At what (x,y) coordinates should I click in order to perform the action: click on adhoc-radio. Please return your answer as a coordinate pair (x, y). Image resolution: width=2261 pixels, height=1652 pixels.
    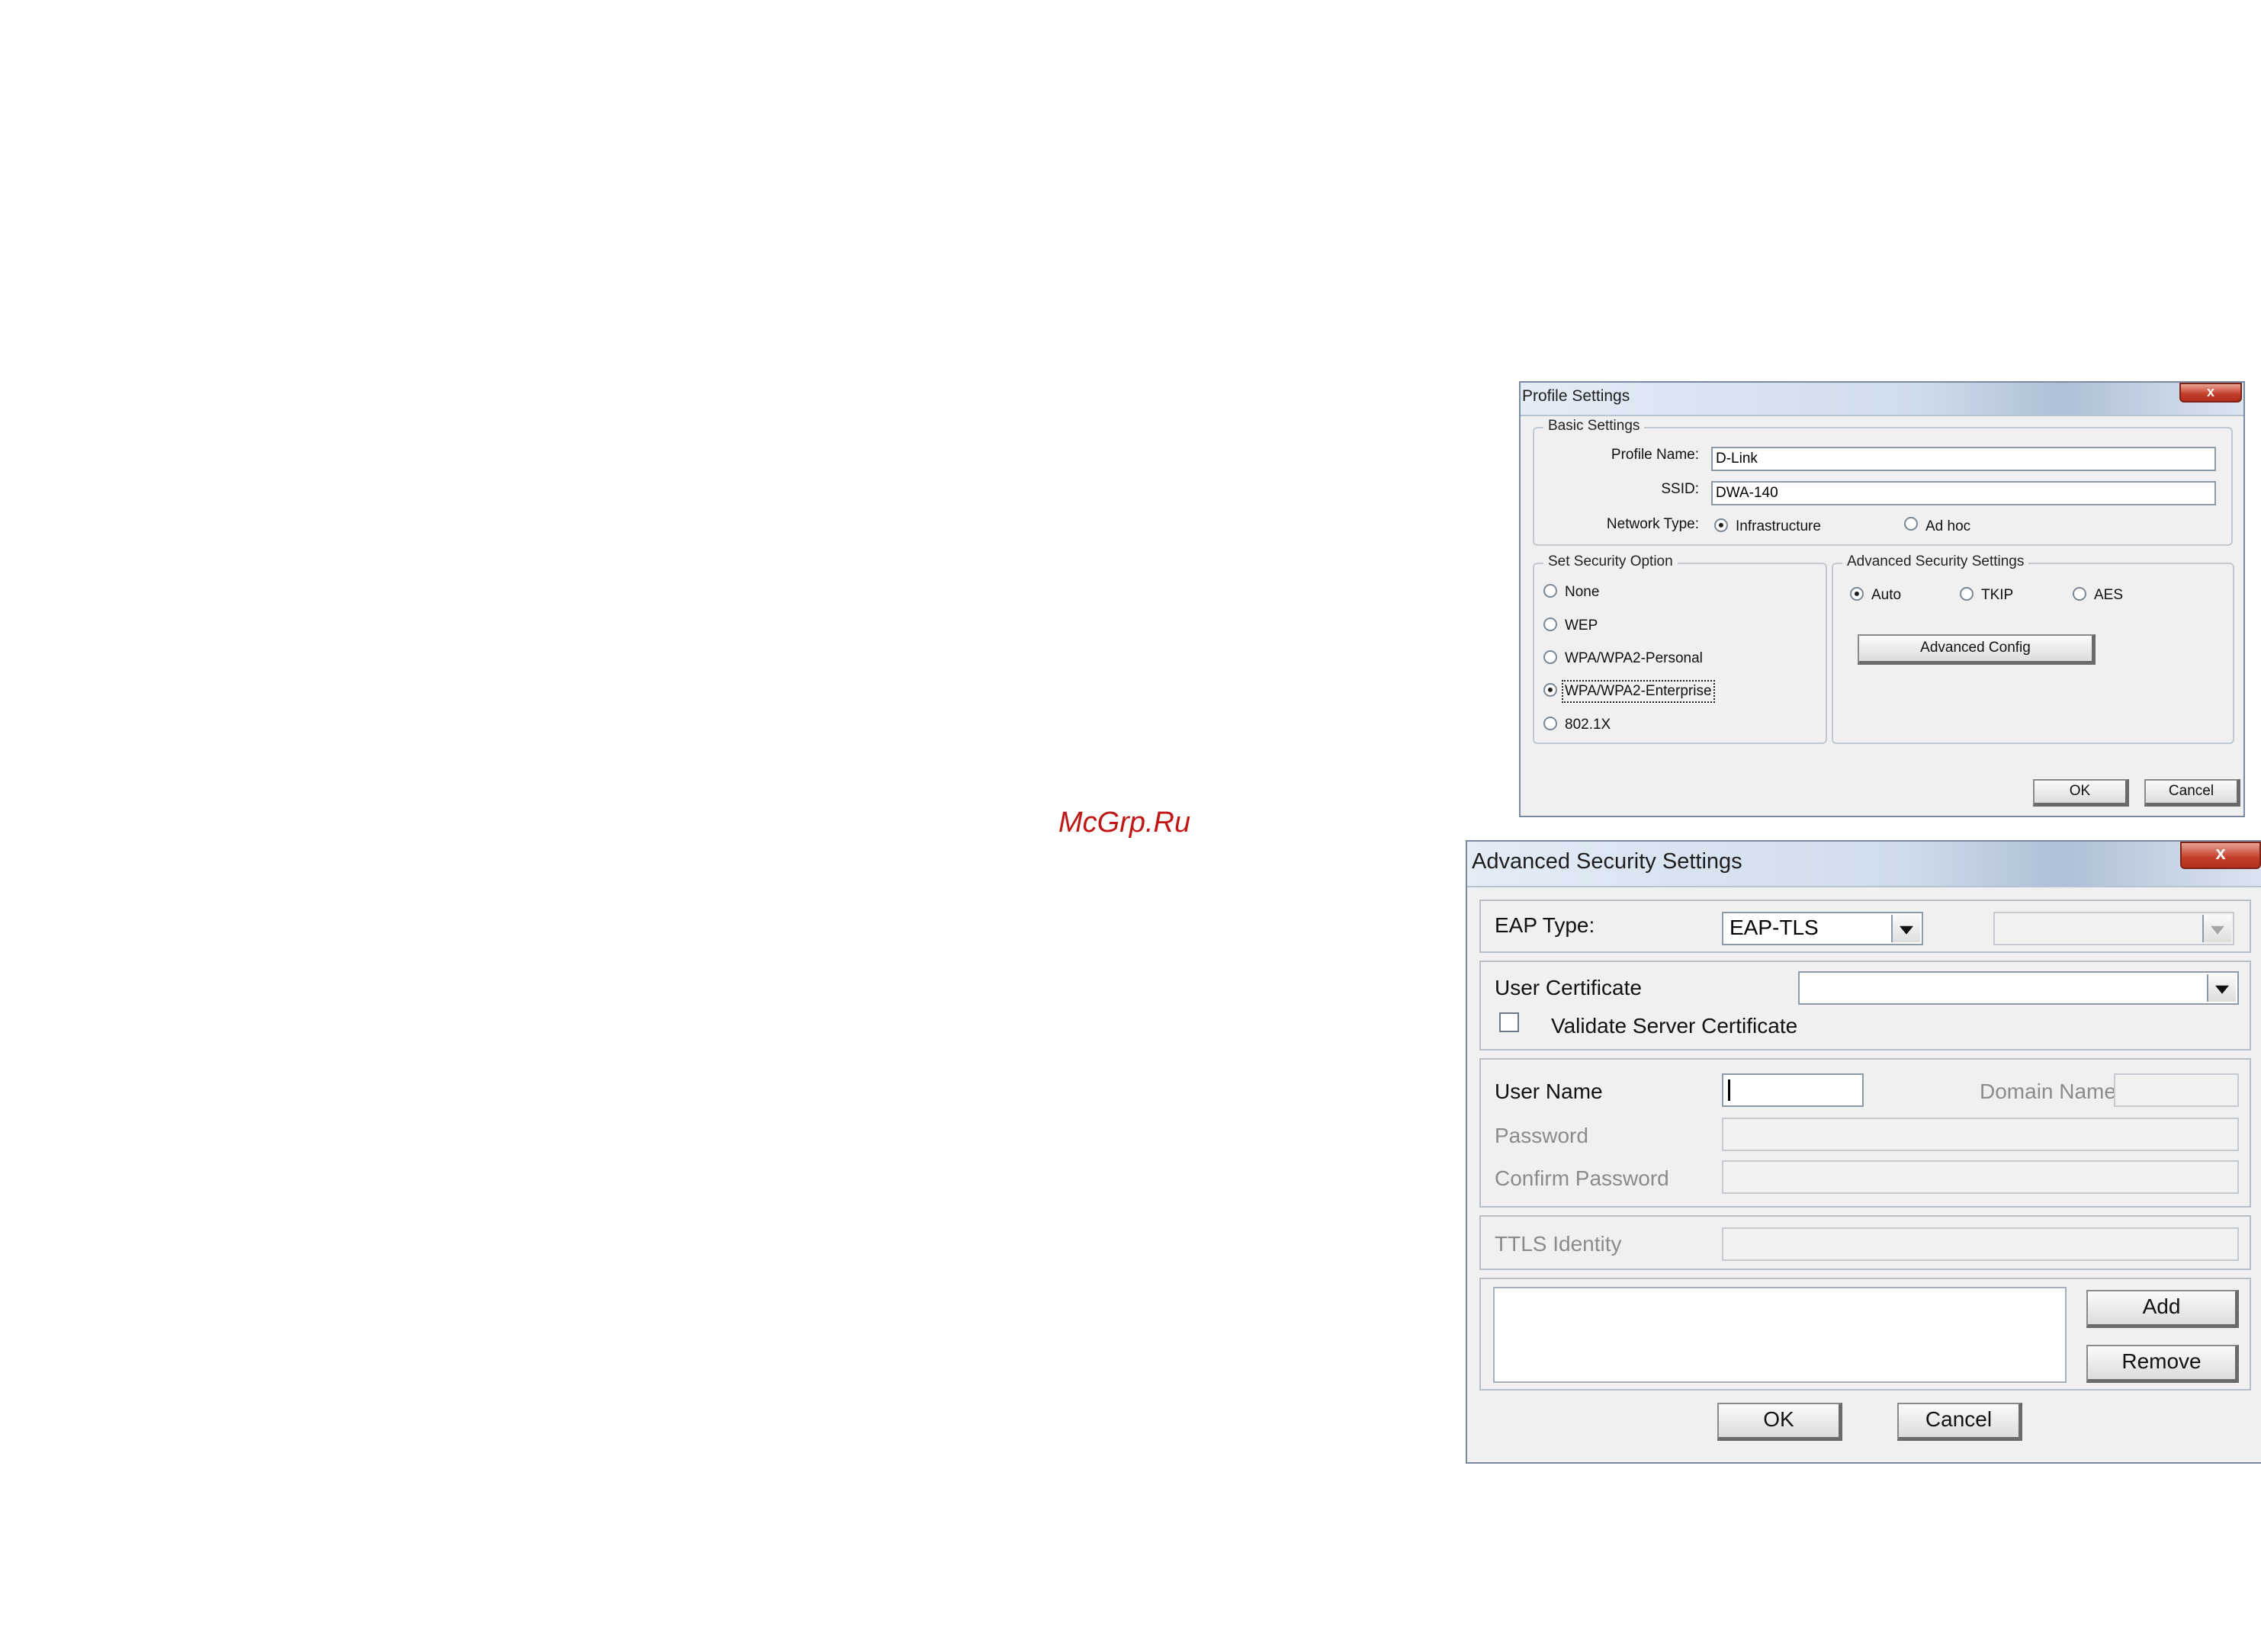
    Looking at the image, I should click on (1911, 524).